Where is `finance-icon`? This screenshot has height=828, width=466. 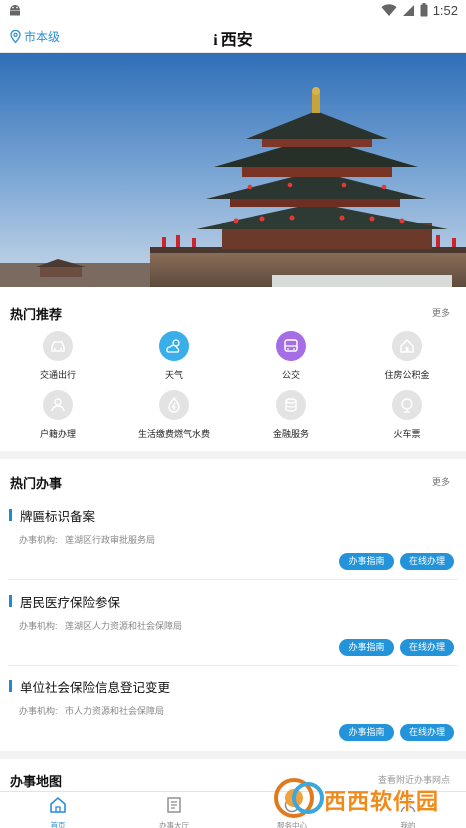 finance-icon is located at coordinates (291, 405).